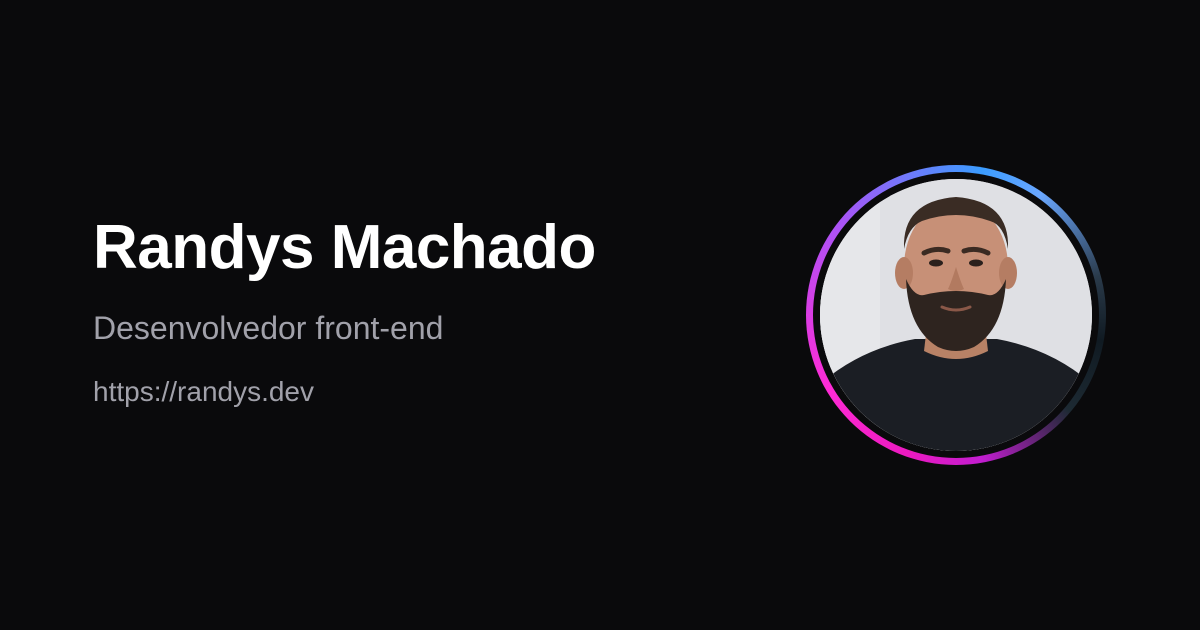 The height and width of the screenshot is (630, 1200). I want to click on profile-name: Randys Machado, so click(344, 247).